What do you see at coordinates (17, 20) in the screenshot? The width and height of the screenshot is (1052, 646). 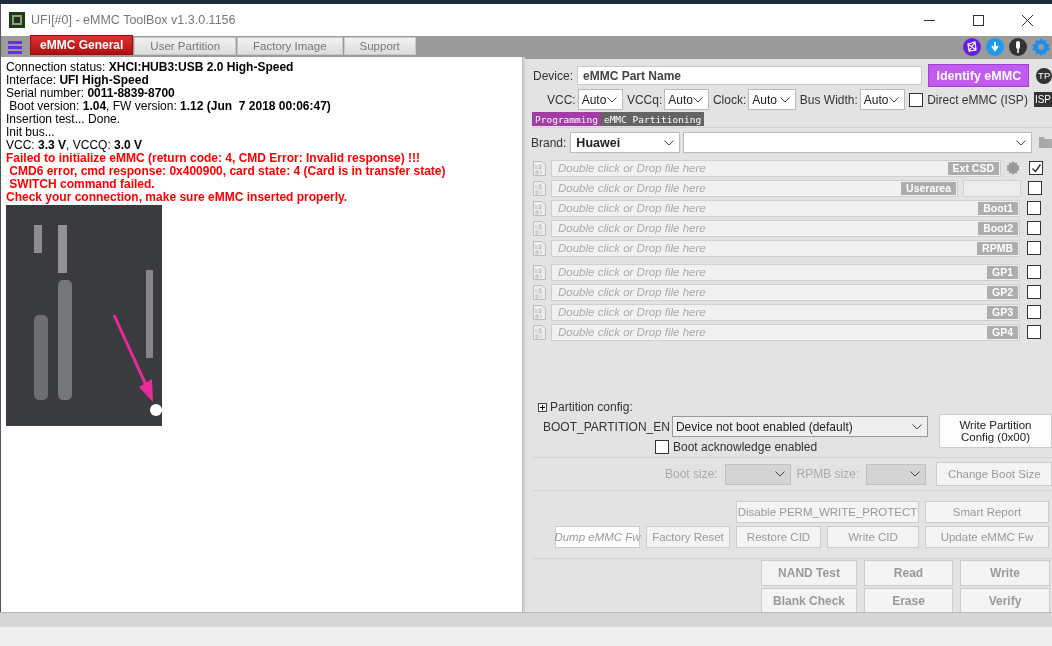 I see `app-icon` at bounding box center [17, 20].